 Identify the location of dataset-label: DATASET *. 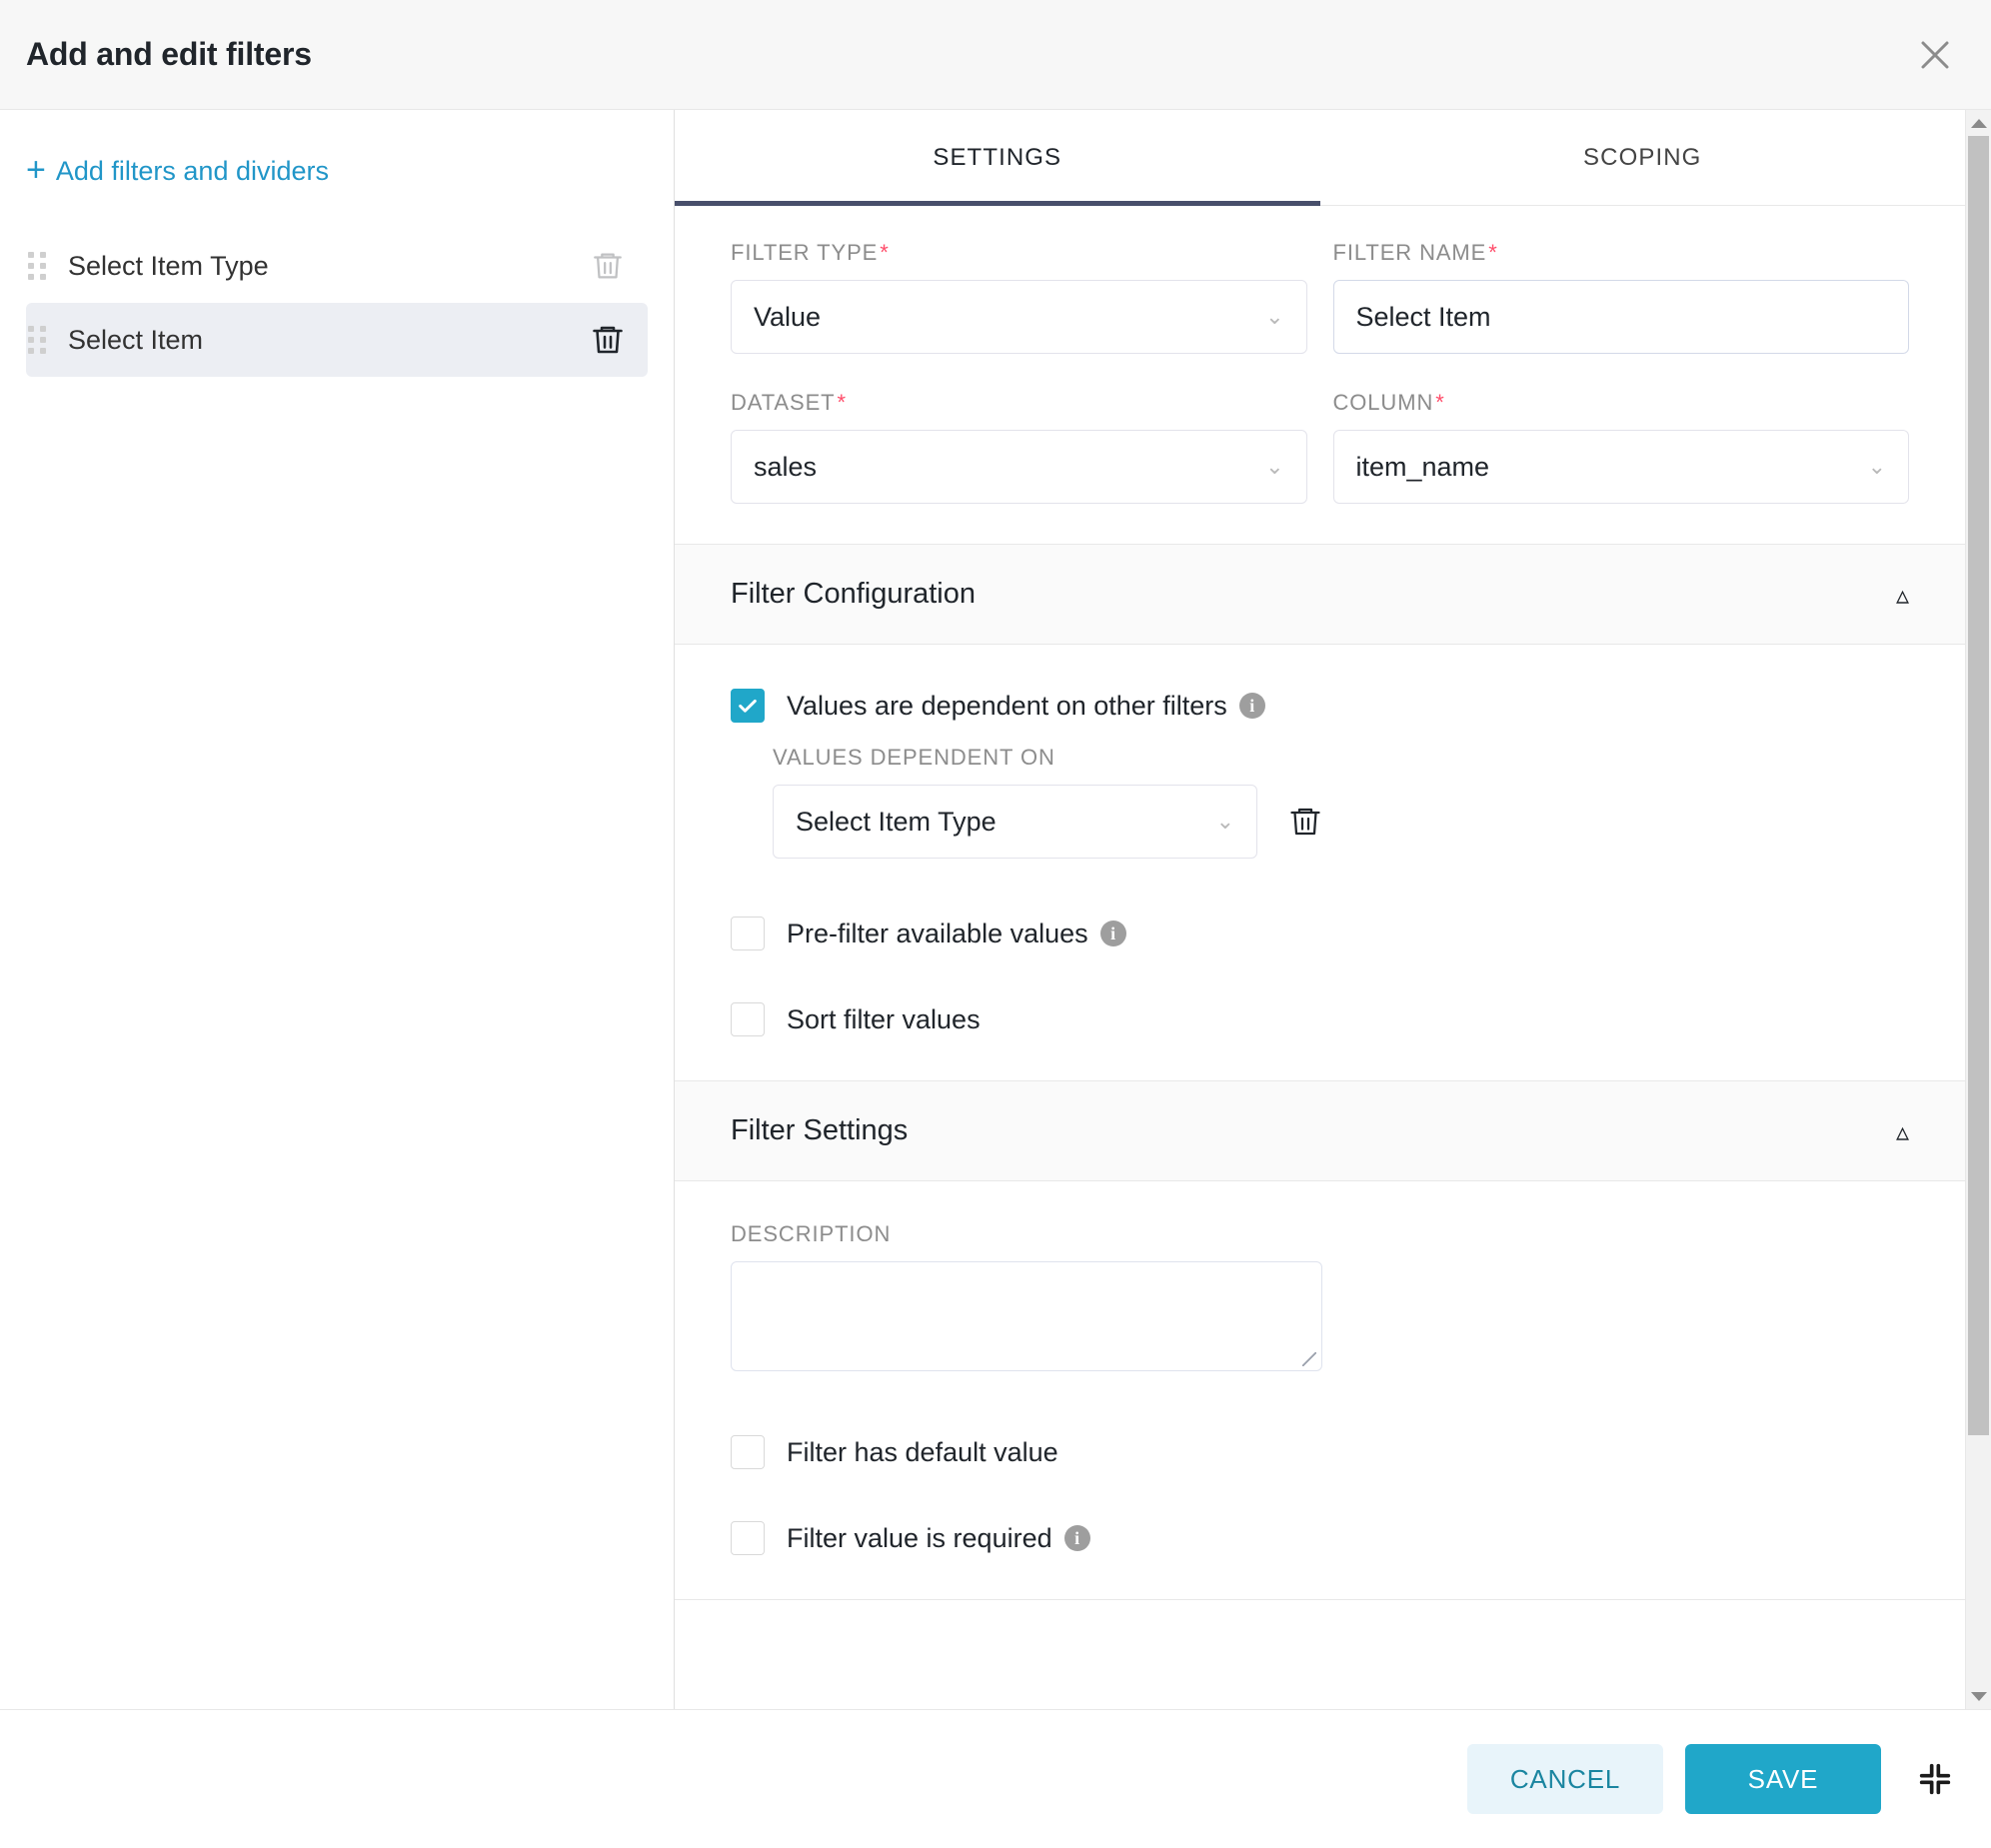
(1019, 403).